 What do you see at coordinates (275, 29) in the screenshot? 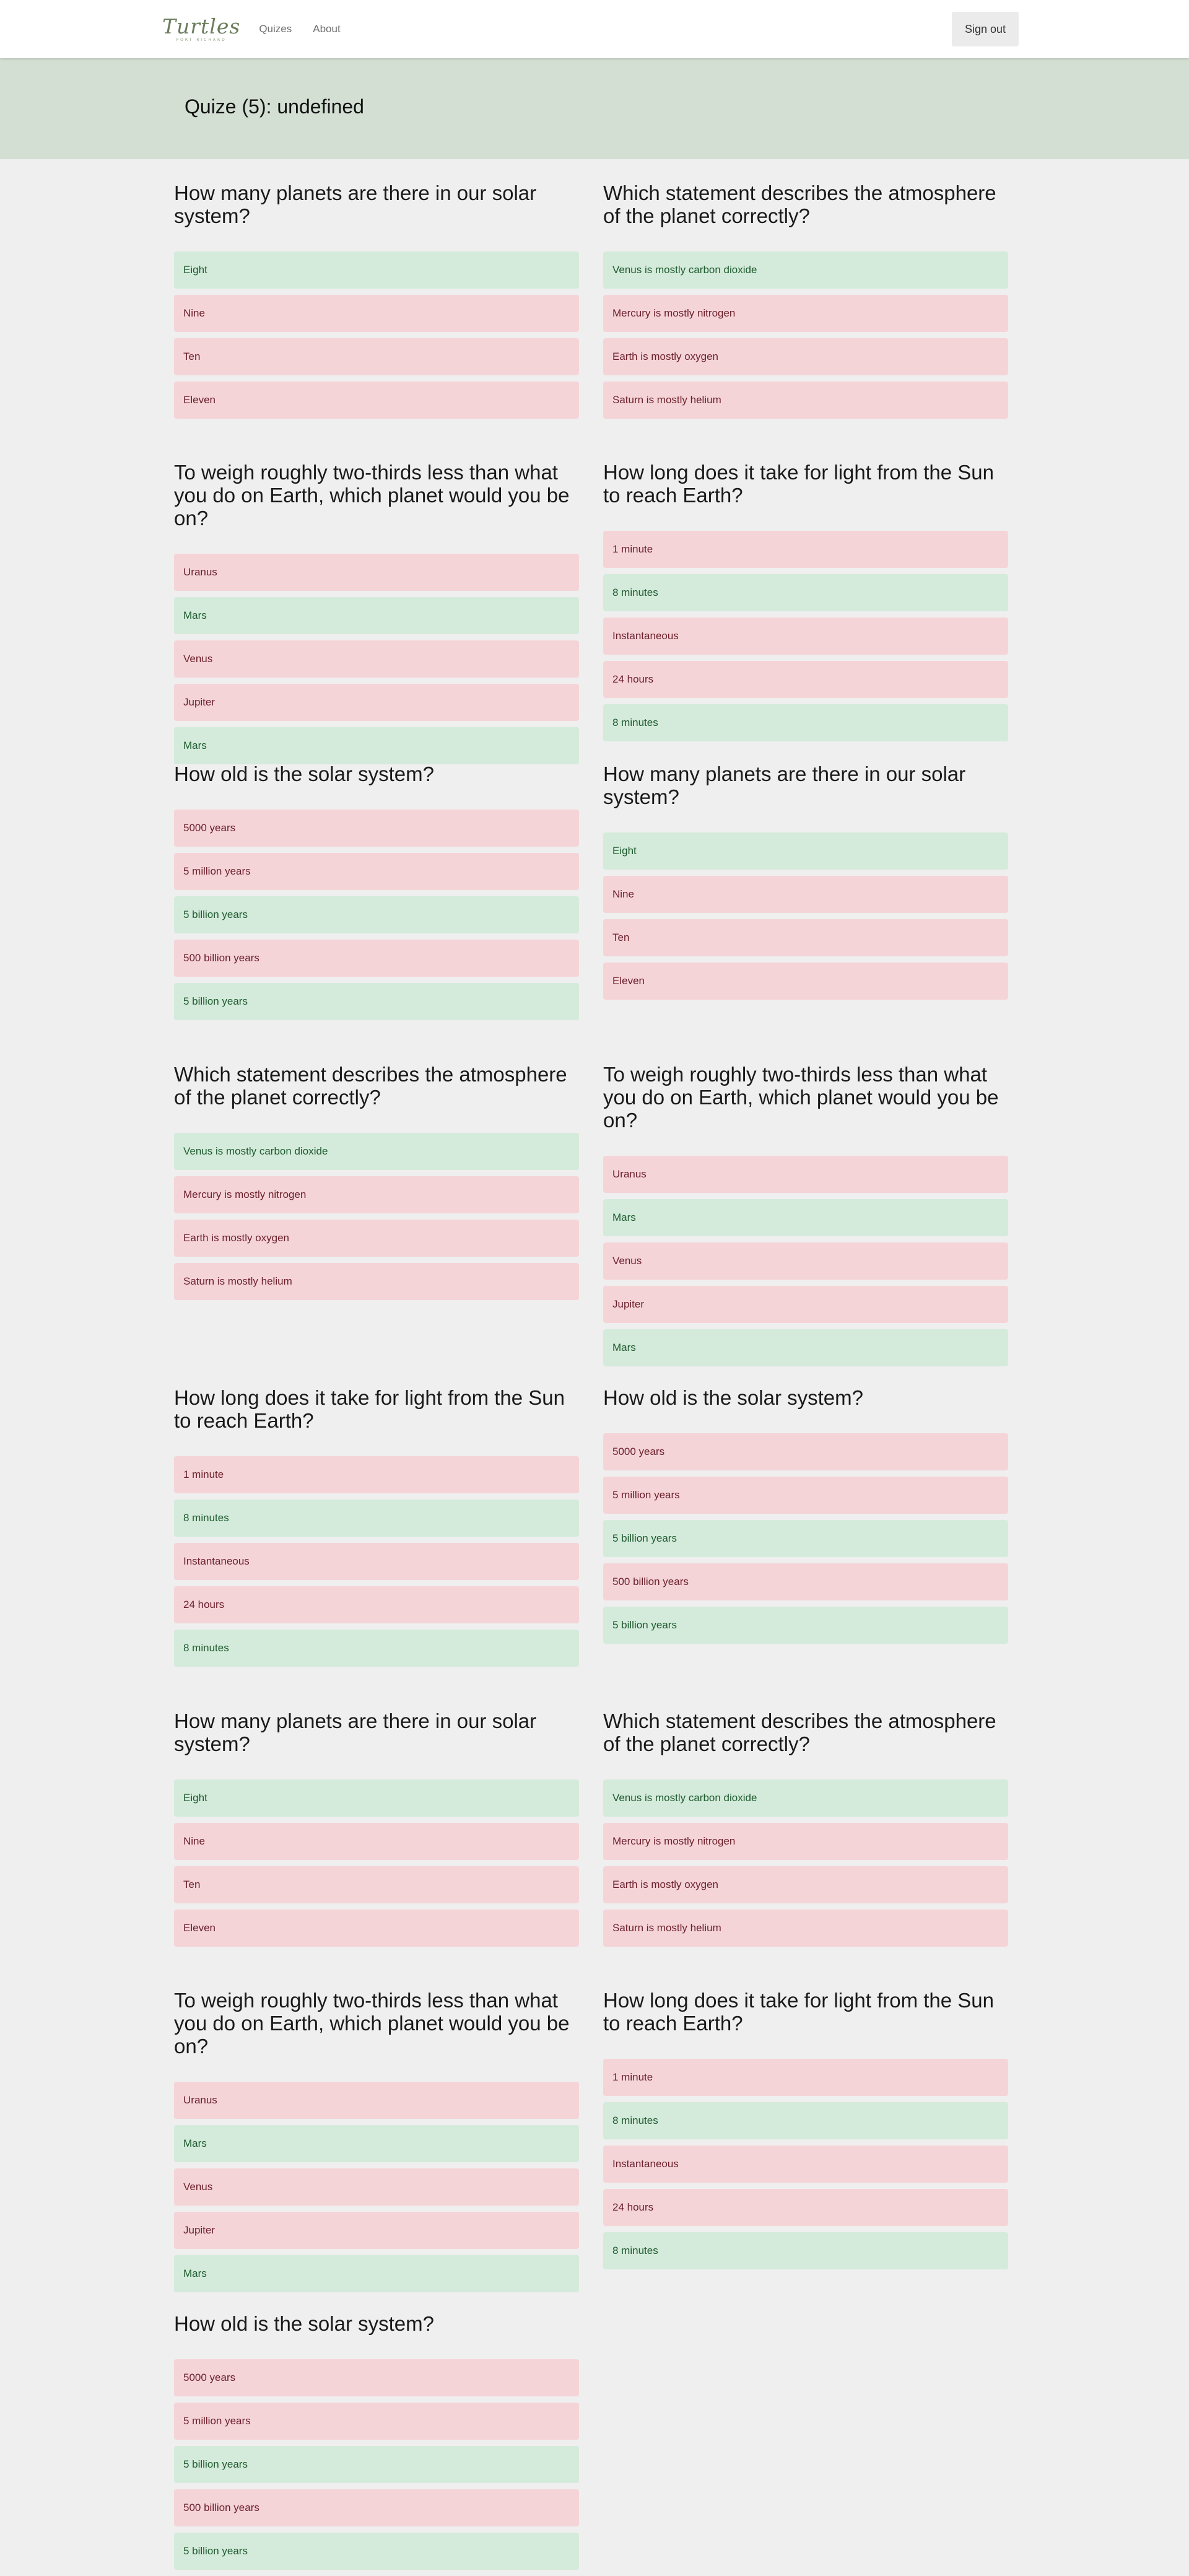
I see `nav-link-quizes: Quizes` at bounding box center [275, 29].